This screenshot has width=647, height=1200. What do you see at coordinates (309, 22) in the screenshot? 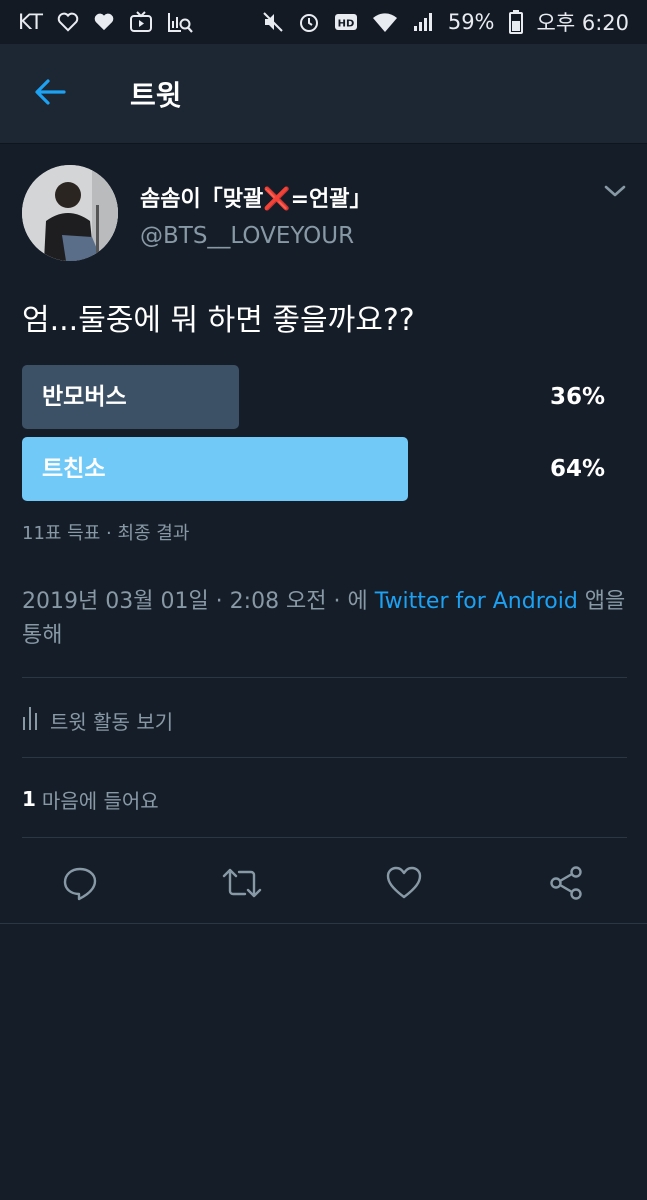
I see `alarm-icon` at bounding box center [309, 22].